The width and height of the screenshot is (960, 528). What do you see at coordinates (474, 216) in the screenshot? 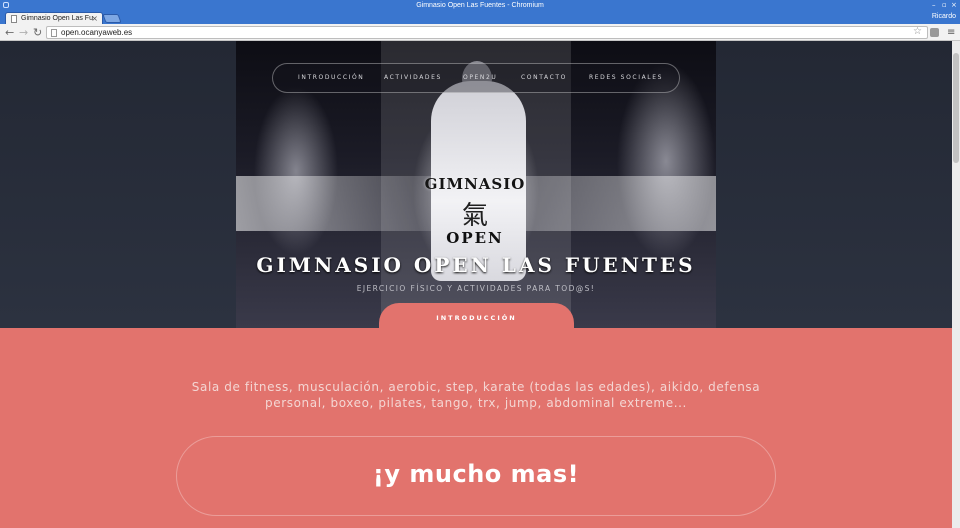
I see `logo-kanji: 氣` at bounding box center [474, 216].